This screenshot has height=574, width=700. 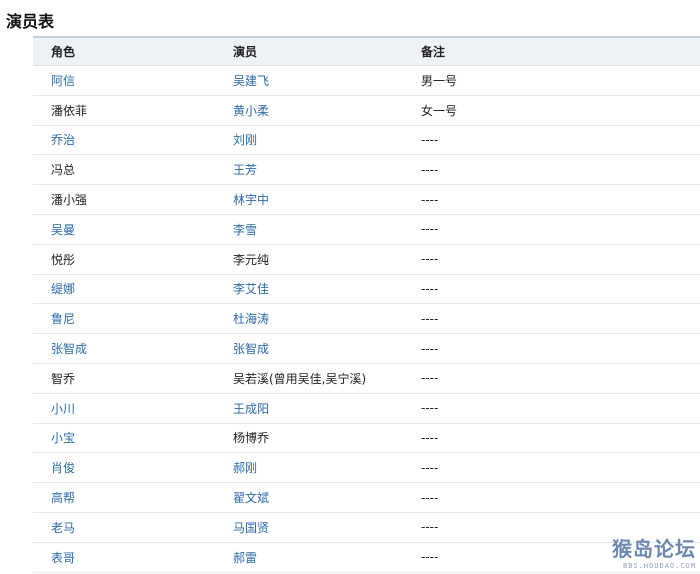 I want to click on role-link: 鲁尼, so click(x=124, y=318).